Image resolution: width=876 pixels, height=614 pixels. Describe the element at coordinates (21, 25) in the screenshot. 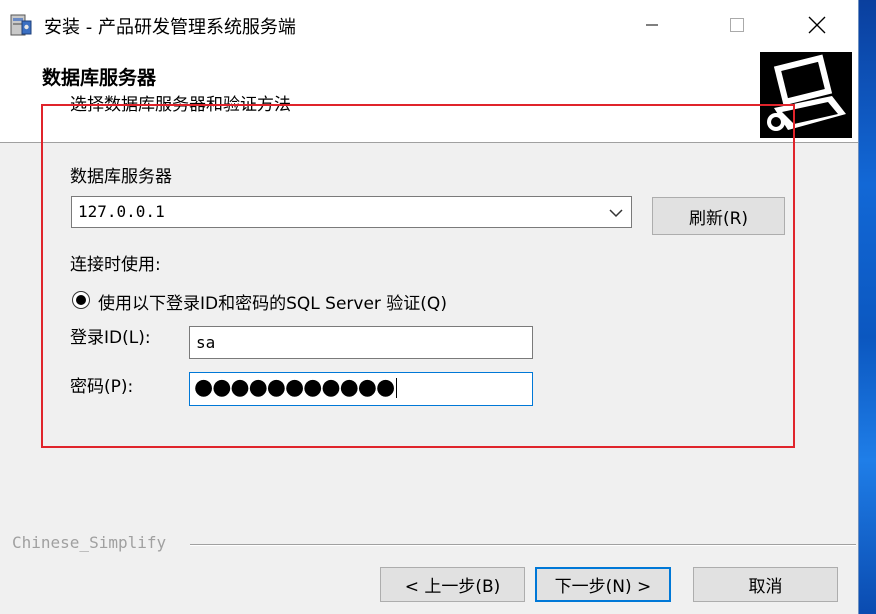

I see `installer-app-icon` at that location.